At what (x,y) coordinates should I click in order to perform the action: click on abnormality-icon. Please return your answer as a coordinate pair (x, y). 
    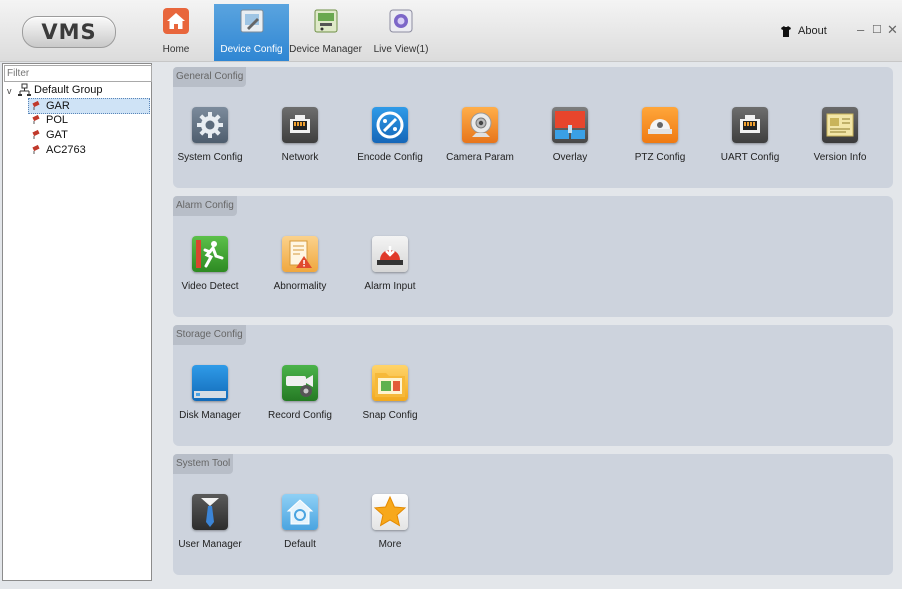
    Looking at the image, I should click on (300, 254).